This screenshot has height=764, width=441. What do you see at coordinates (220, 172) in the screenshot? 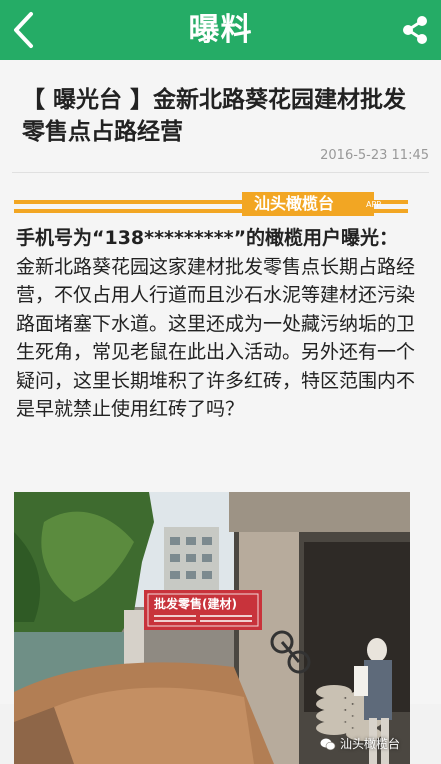
I see `divider` at bounding box center [220, 172].